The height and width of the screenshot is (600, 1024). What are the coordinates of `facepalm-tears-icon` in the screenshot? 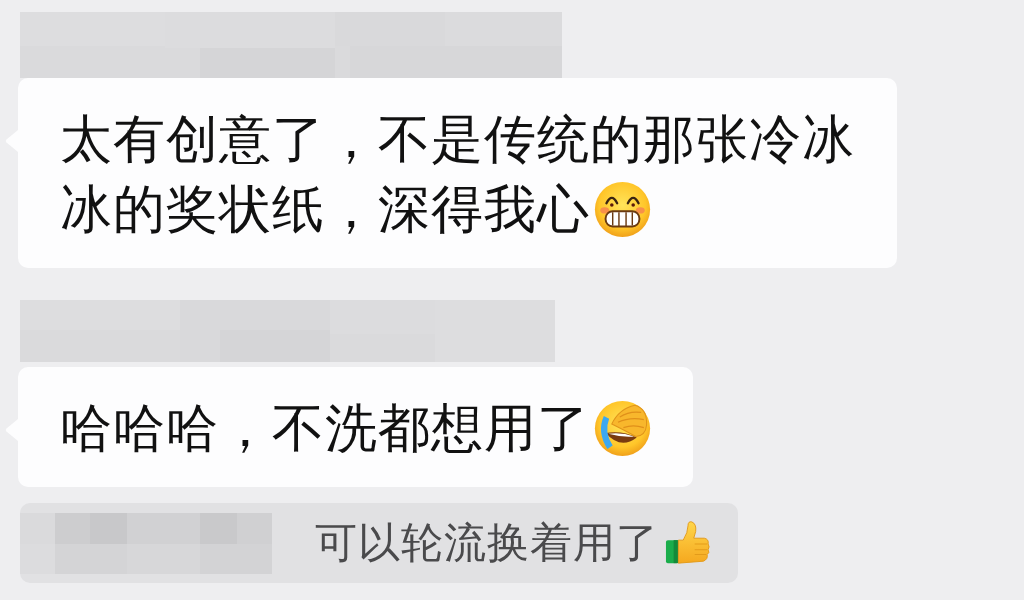 It's located at (622, 428).